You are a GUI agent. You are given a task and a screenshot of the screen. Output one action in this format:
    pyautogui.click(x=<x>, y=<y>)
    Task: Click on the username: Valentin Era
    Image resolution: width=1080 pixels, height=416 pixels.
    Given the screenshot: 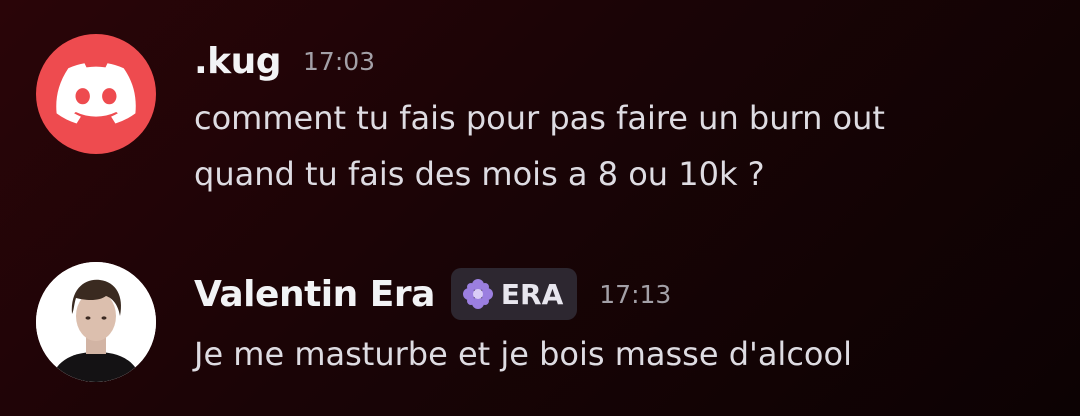 What is the action you would take?
    pyautogui.click(x=314, y=294)
    